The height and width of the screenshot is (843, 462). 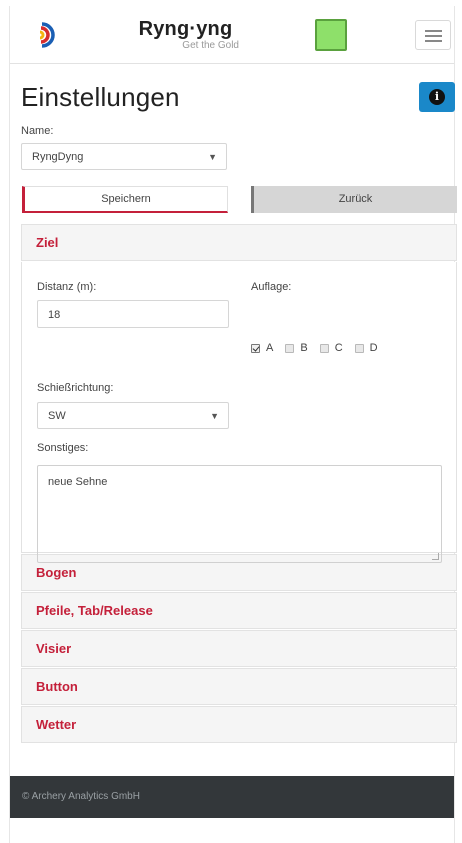 I want to click on logo-icon, so click(x=47, y=35).